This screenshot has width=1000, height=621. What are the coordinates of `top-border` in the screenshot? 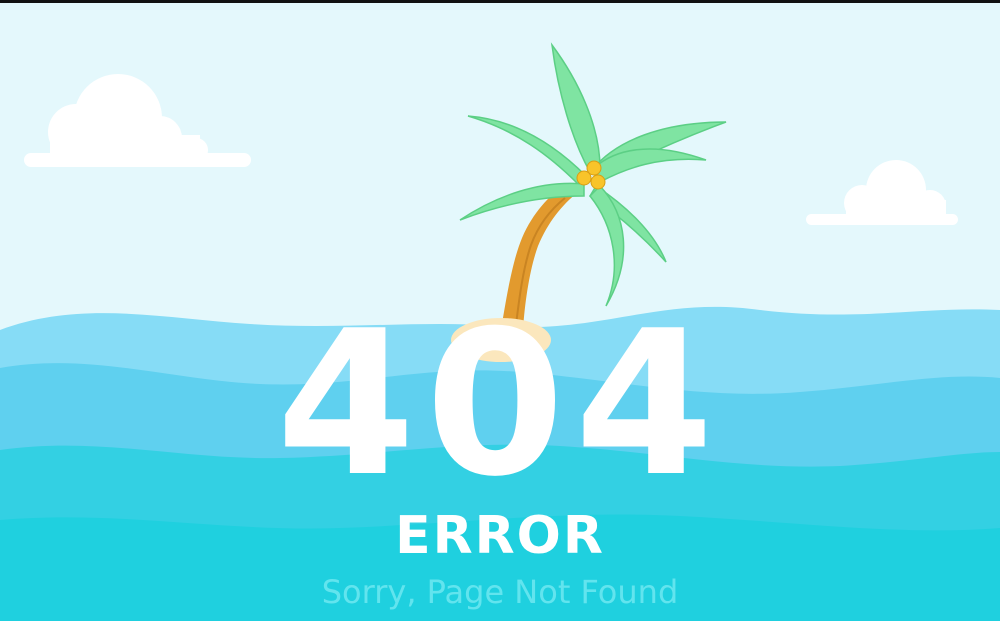 It's located at (500, 1).